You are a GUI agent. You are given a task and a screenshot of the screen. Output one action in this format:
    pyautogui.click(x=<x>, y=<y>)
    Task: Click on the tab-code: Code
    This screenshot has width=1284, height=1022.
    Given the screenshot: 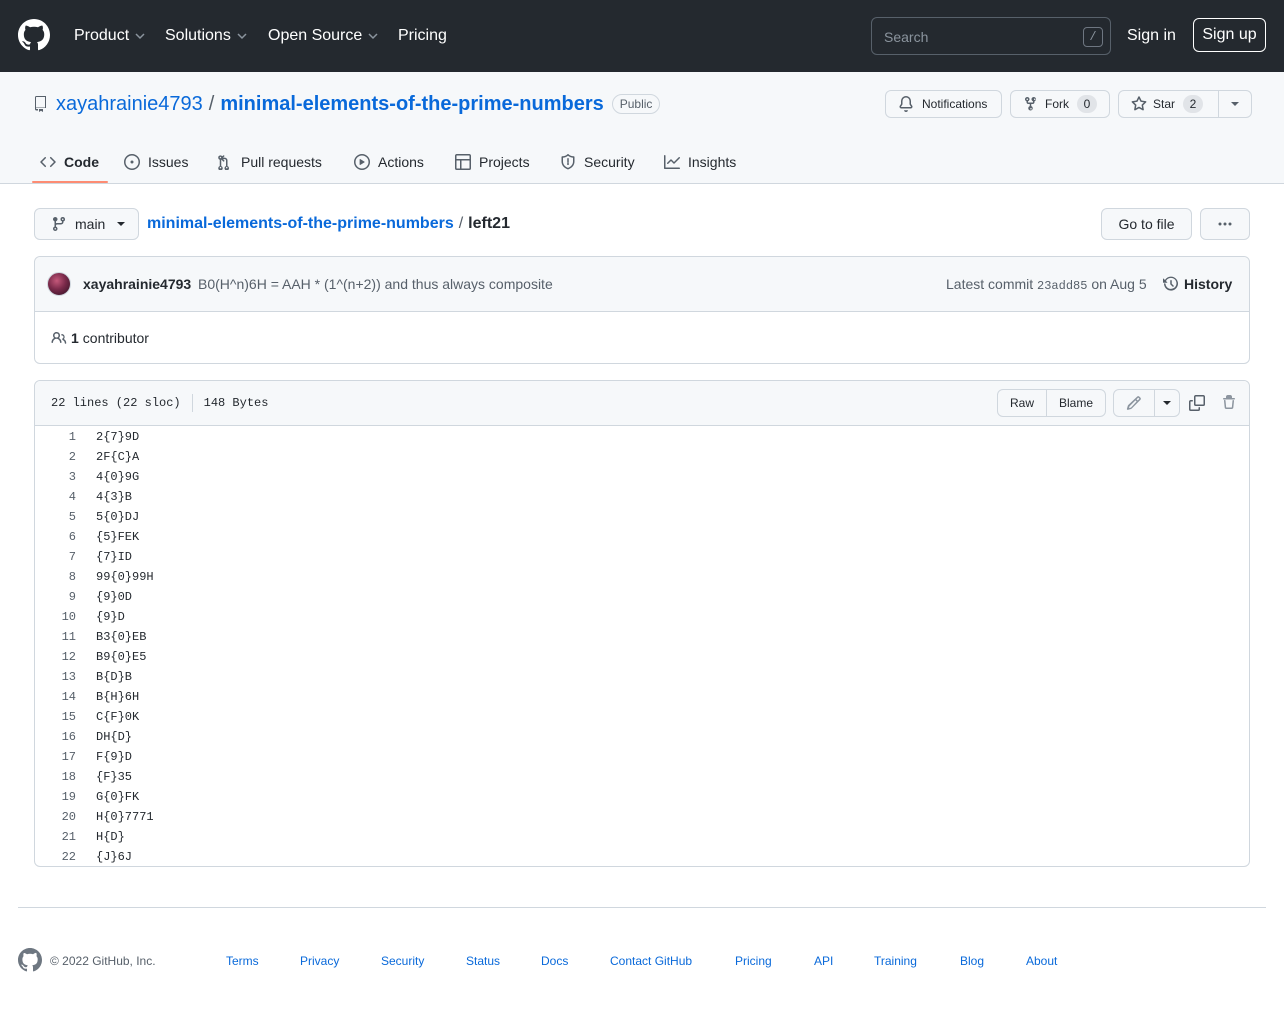 What is the action you would take?
    pyautogui.click(x=69, y=162)
    